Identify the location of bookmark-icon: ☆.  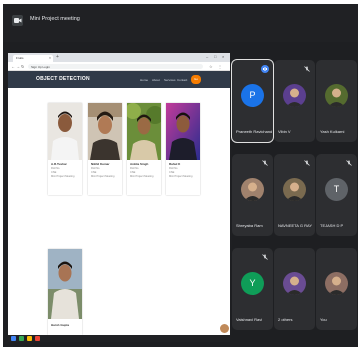
(211, 66).